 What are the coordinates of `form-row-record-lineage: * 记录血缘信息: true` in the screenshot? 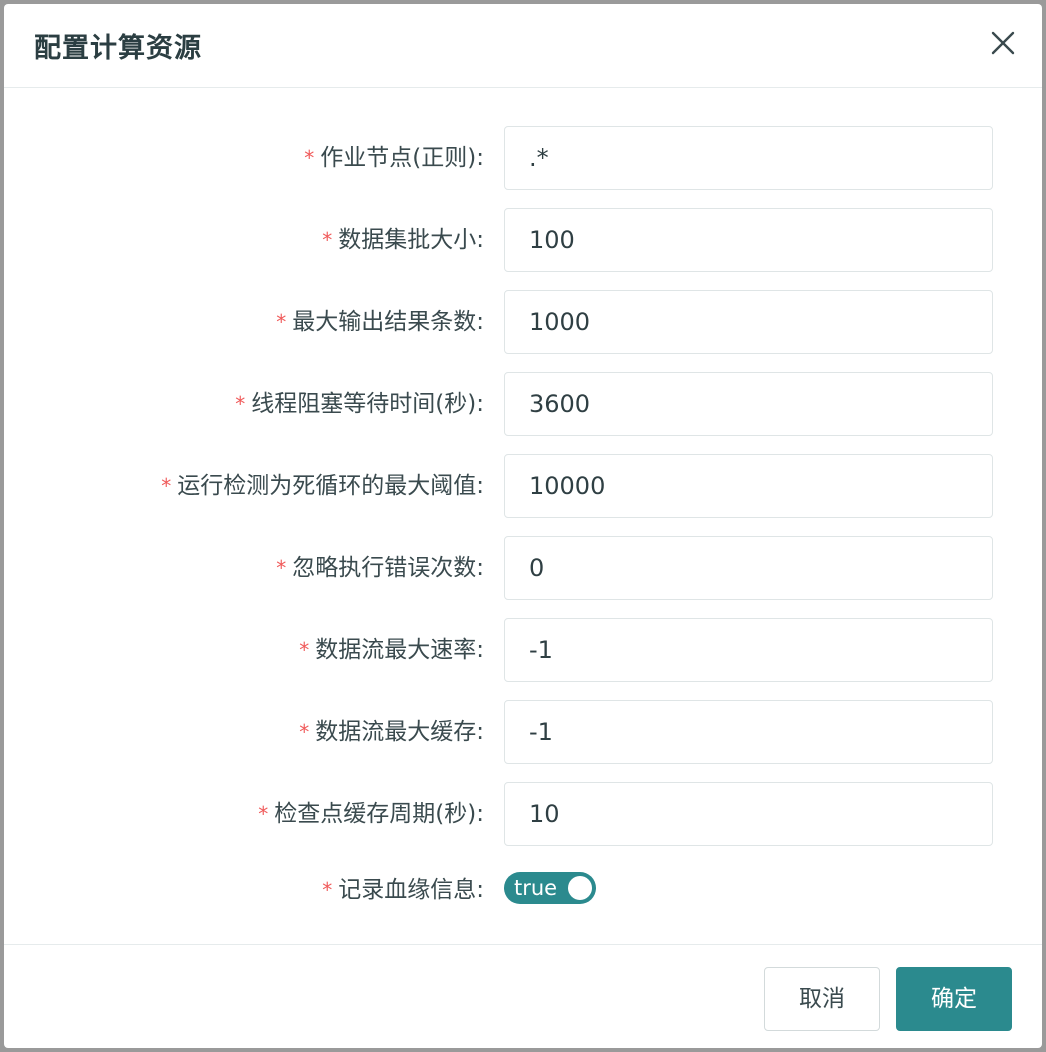 It's located at (523, 890).